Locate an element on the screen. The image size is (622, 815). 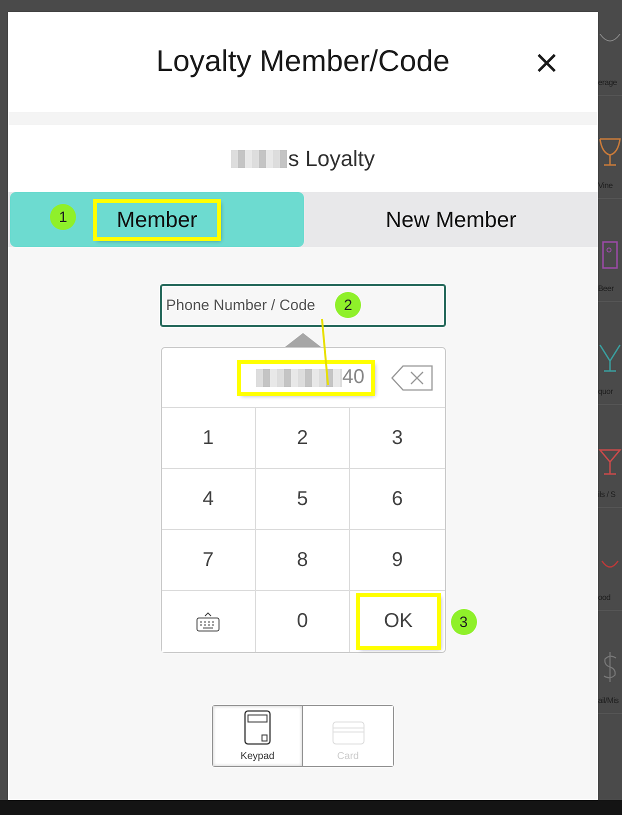
backspace-icon is located at coordinates (411, 377).